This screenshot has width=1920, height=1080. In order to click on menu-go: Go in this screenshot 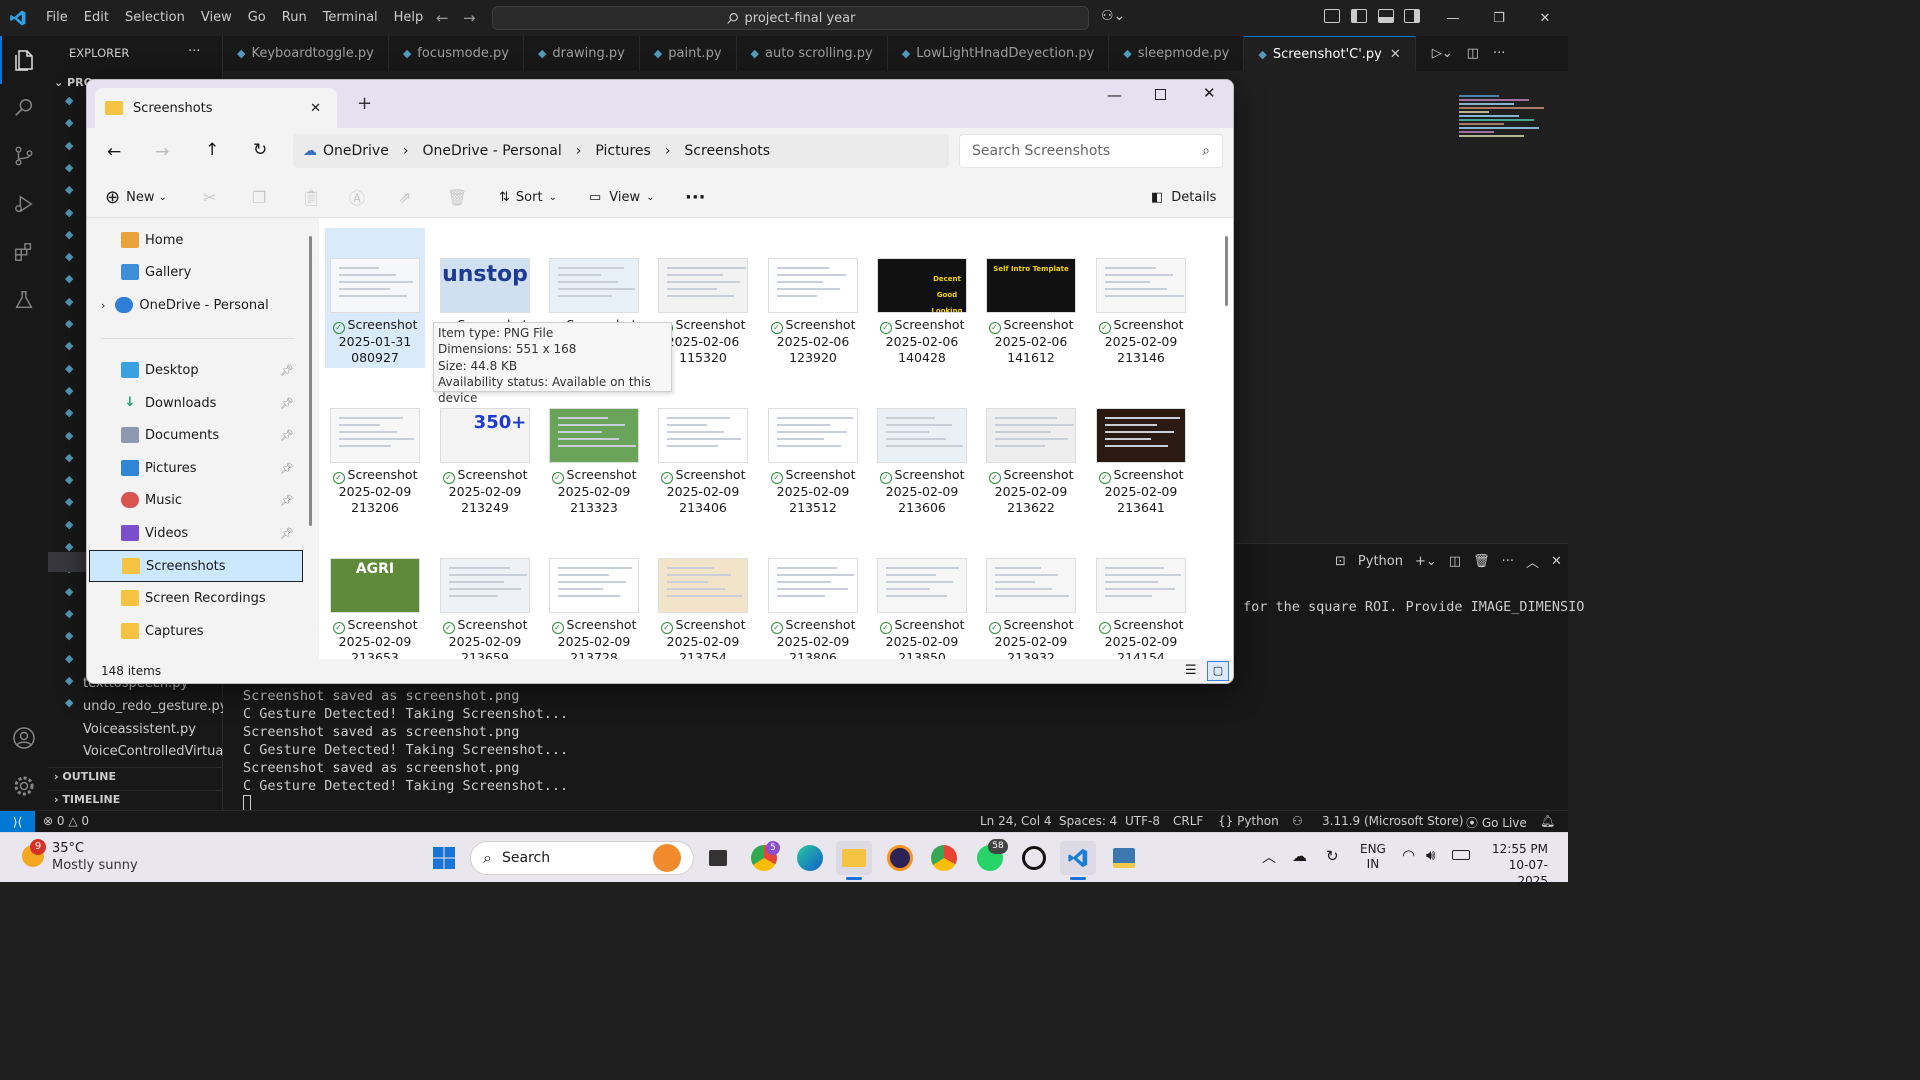, I will do `click(257, 18)`.